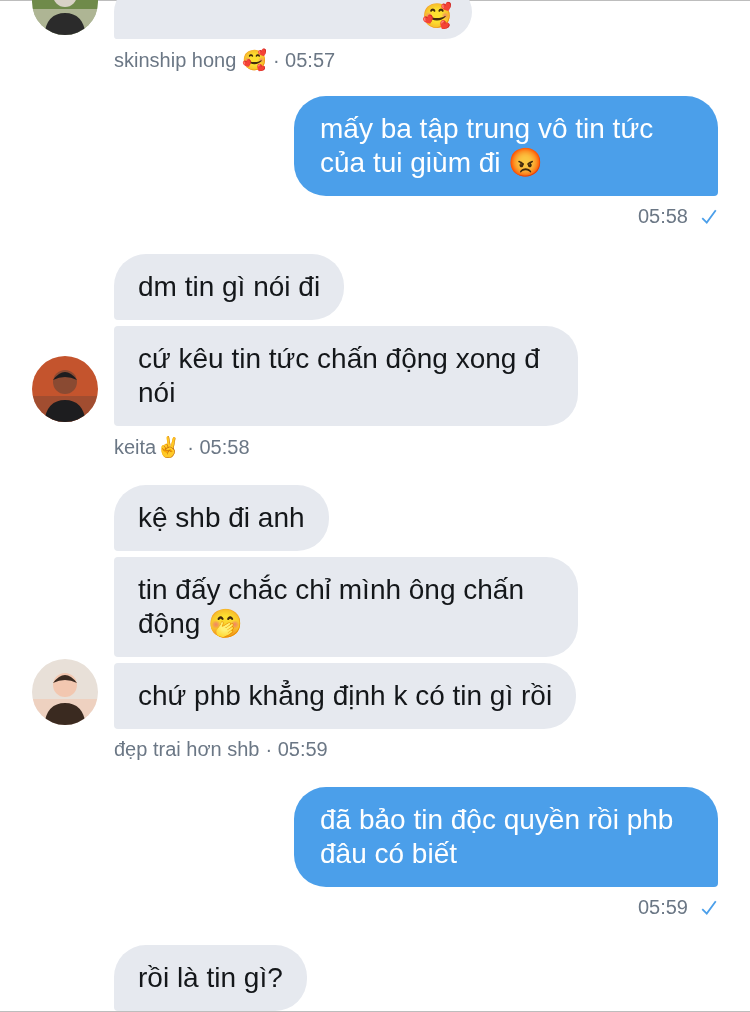 This screenshot has width=750, height=1012. Describe the element at coordinates (210, 978) in the screenshot. I see `received-message-bubble: rồi là tin gì?` at that location.